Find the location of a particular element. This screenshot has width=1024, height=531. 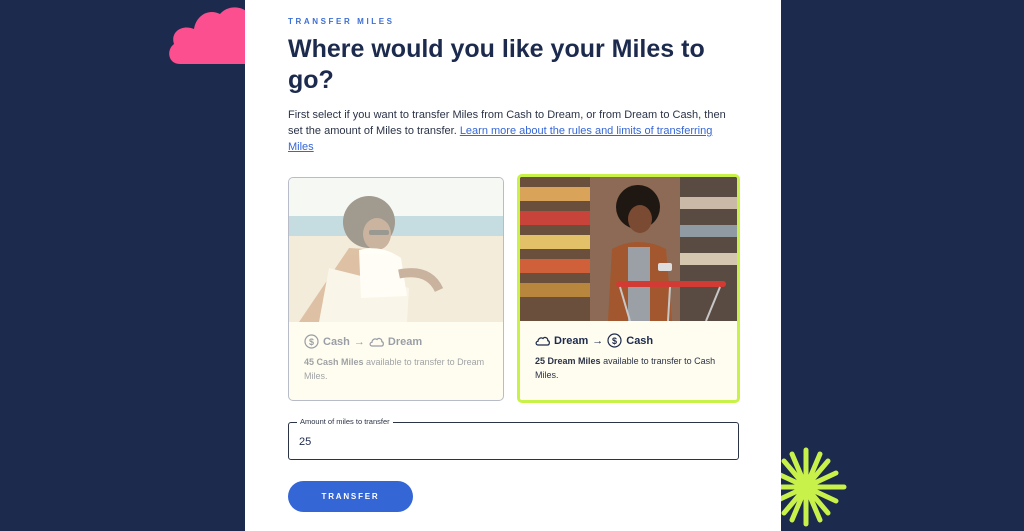

starburst-decoration is located at coordinates (813, 487).